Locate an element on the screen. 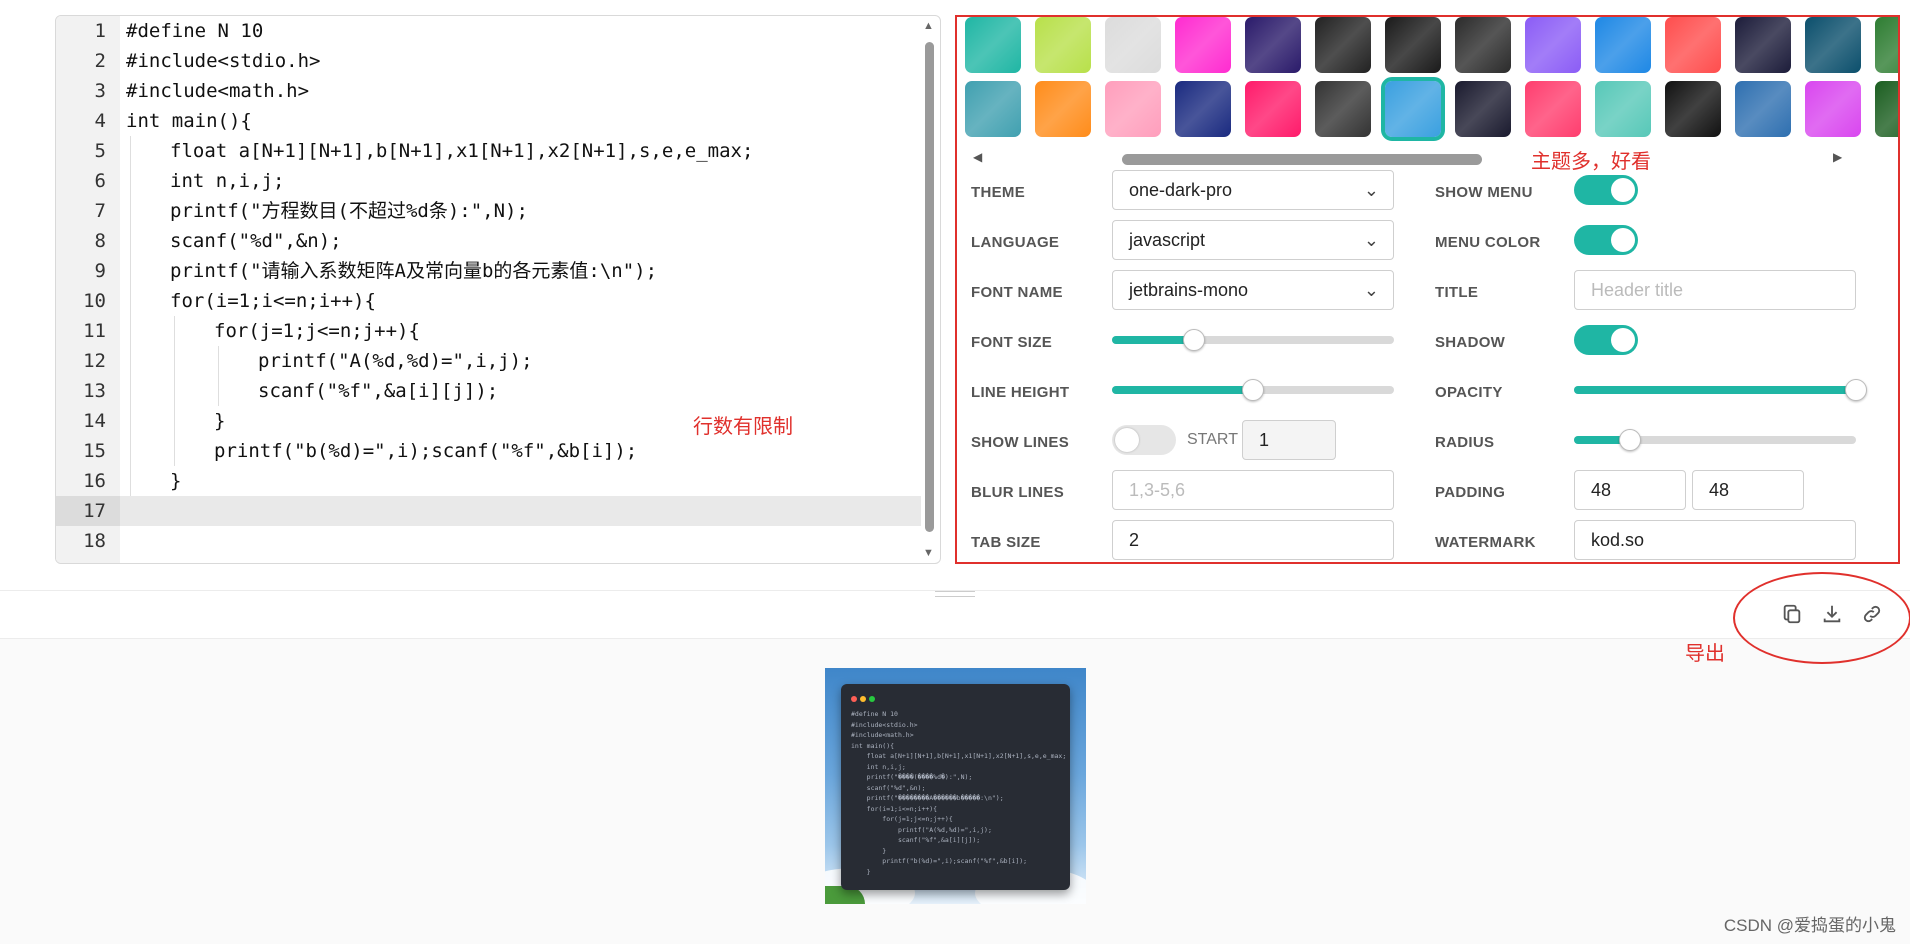  editor-line: 6 int n,i,j; is located at coordinates (488, 181).